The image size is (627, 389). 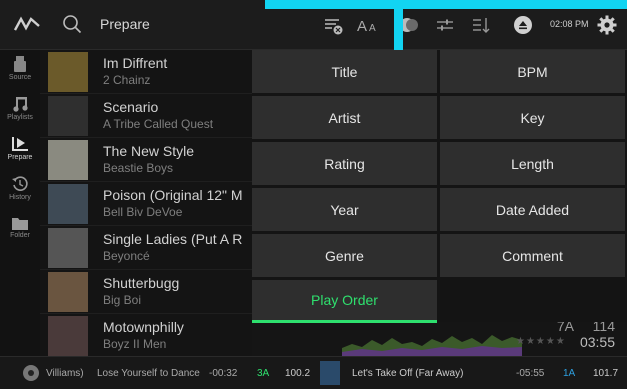 I want to click on track-title: Shutterbugg, so click(x=141, y=283).